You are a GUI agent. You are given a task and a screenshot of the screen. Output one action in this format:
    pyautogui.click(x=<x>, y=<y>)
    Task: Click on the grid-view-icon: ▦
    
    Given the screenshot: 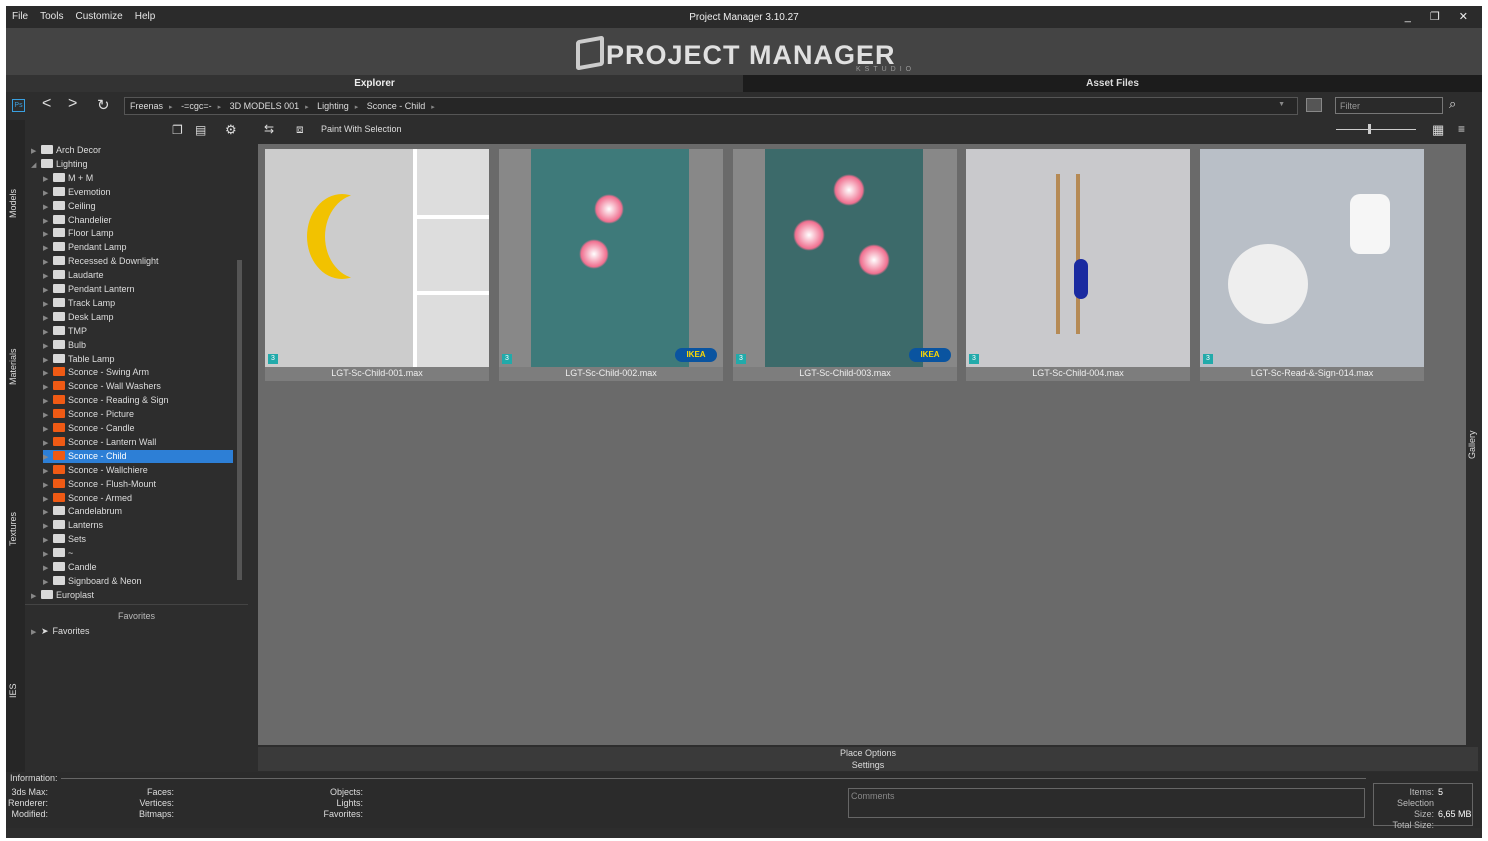 What is the action you would take?
    pyautogui.click(x=1438, y=130)
    